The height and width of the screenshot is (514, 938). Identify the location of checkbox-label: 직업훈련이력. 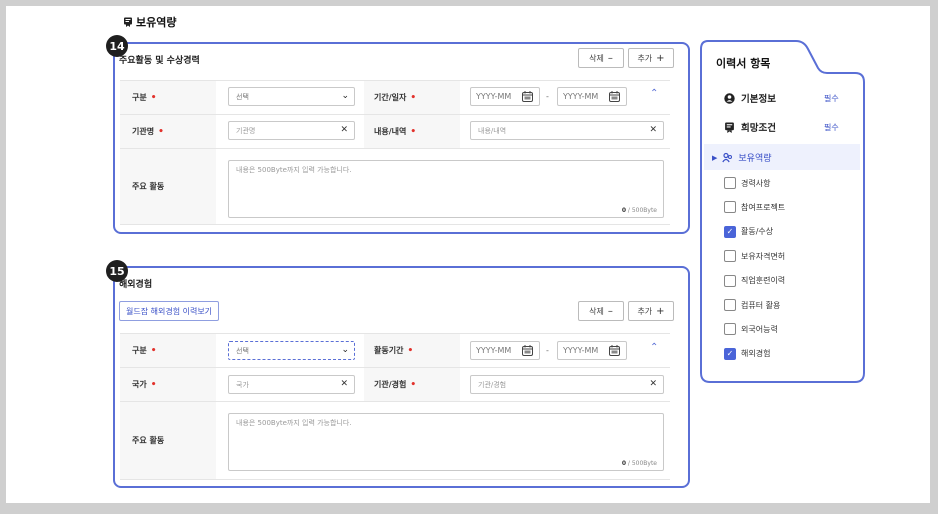
(763, 281).